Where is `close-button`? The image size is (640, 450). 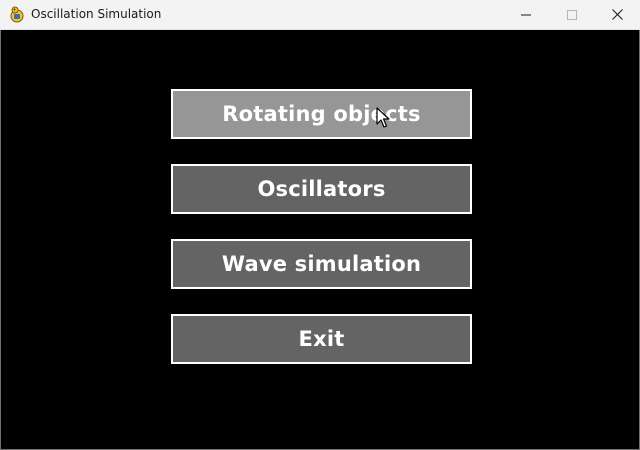 close-button is located at coordinates (617, 14).